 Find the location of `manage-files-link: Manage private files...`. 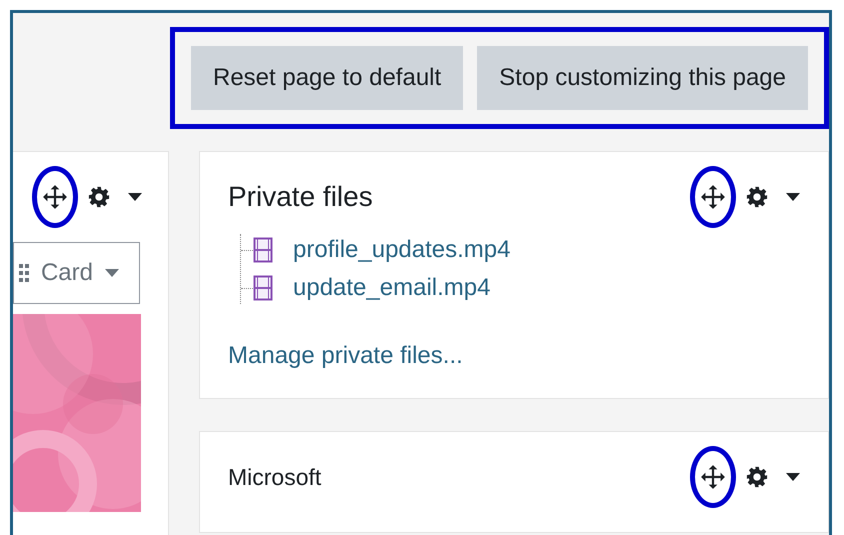

manage-files-link: Manage private files... is located at coordinates (514, 356).